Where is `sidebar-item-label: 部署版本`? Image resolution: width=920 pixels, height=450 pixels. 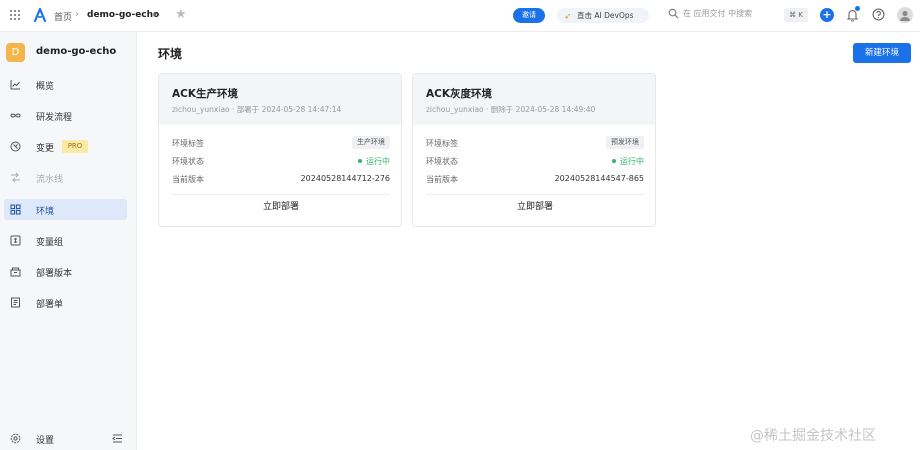
sidebar-item-label: 部署版本 is located at coordinates (54, 274).